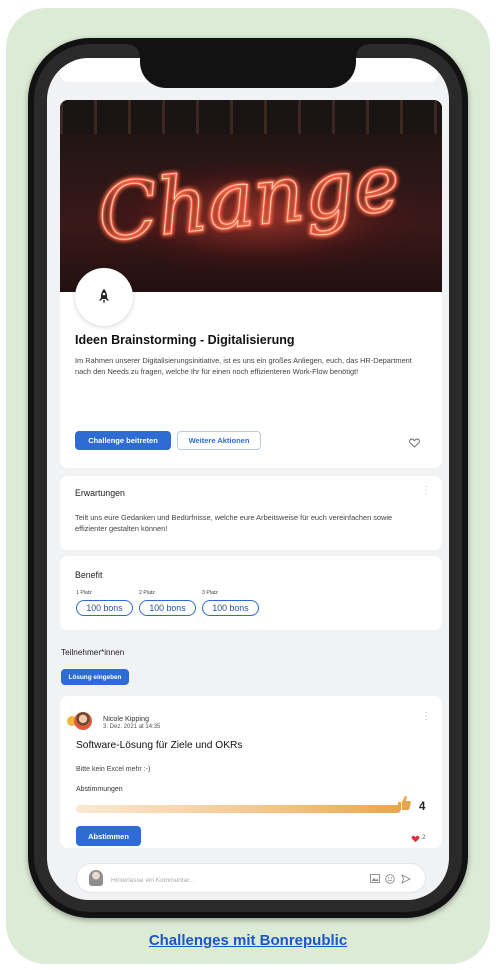 Image resolution: width=496 pixels, height=970 pixels. Describe the element at coordinates (108, 836) in the screenshot. I see `vote-button: Abstimmen` at that location.